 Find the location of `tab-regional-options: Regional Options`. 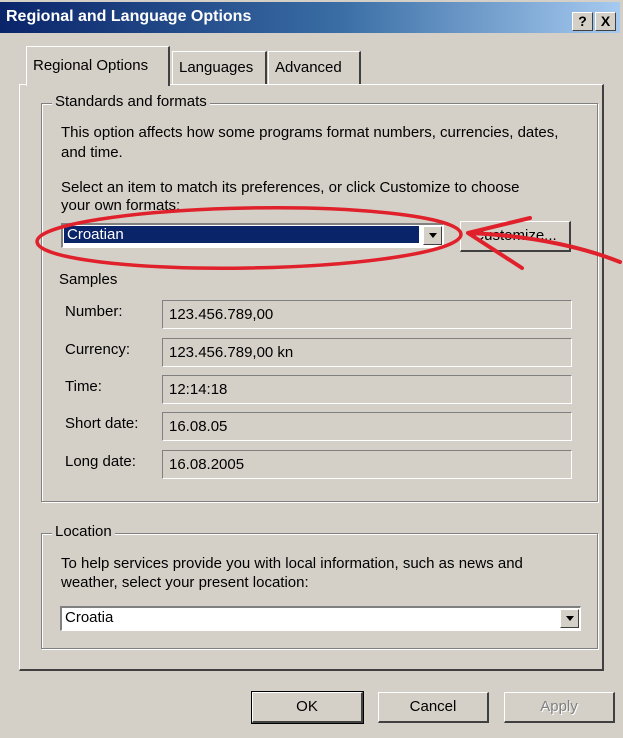

tab-regional-options: Regional Options is located at coordinates (98, 66).